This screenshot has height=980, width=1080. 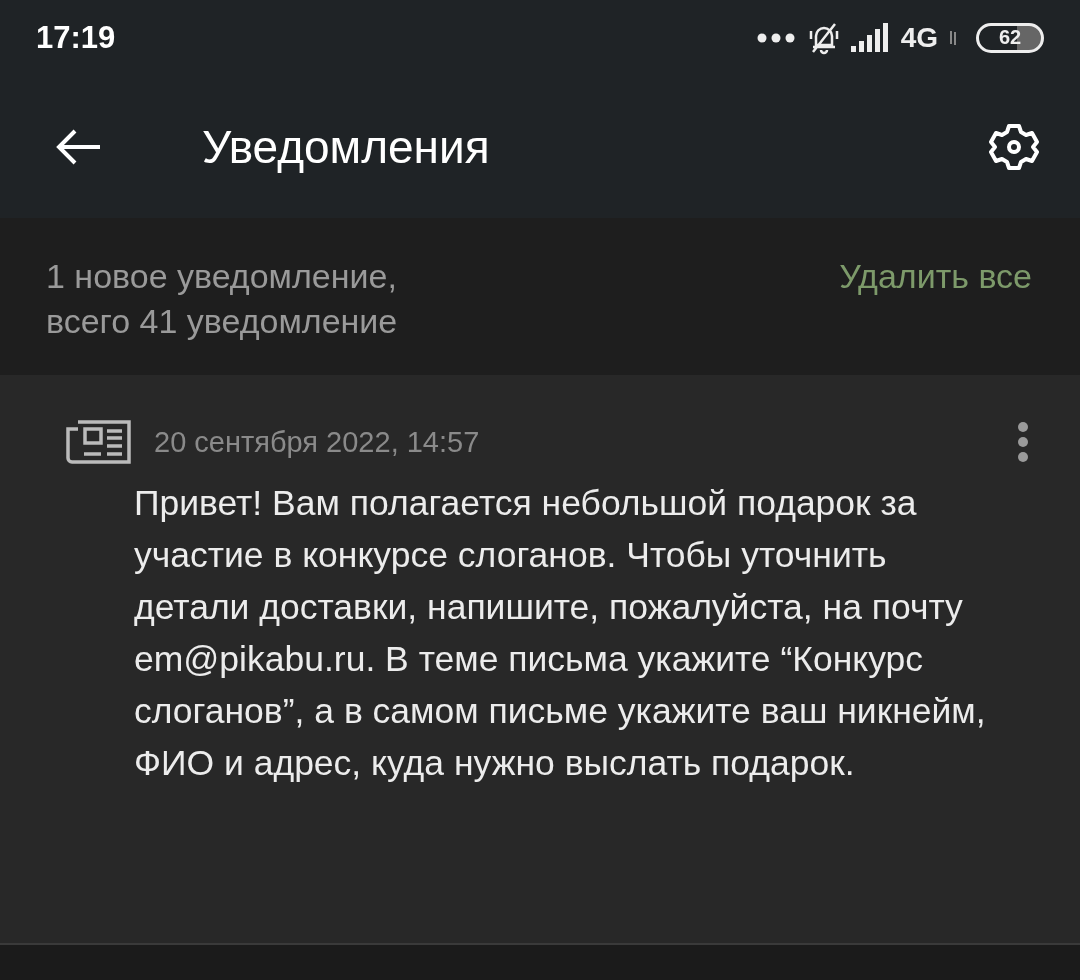 What do you see at coordinates (870, 37) in the screenshot?
I see `signal-icon` at bounding box center [870, 37].